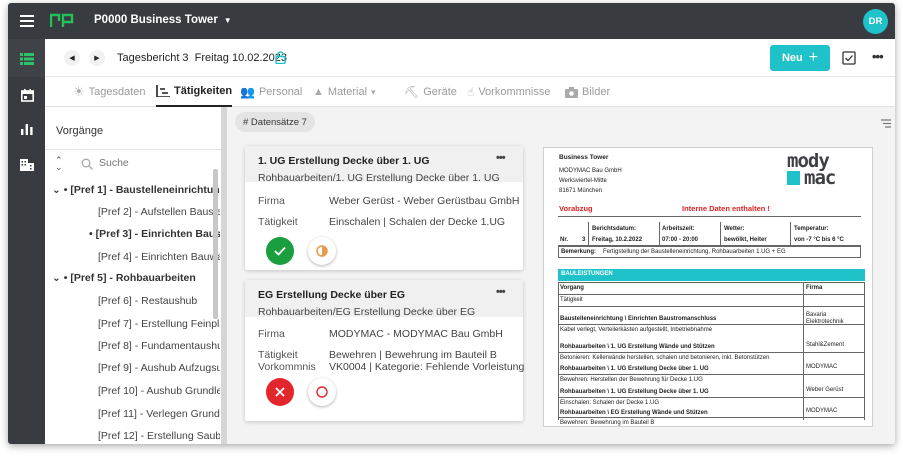  What do you see at coordinates (27, 129) in the screenshot?
I see `bar-chart-icon` at bounding box center [27, 129].